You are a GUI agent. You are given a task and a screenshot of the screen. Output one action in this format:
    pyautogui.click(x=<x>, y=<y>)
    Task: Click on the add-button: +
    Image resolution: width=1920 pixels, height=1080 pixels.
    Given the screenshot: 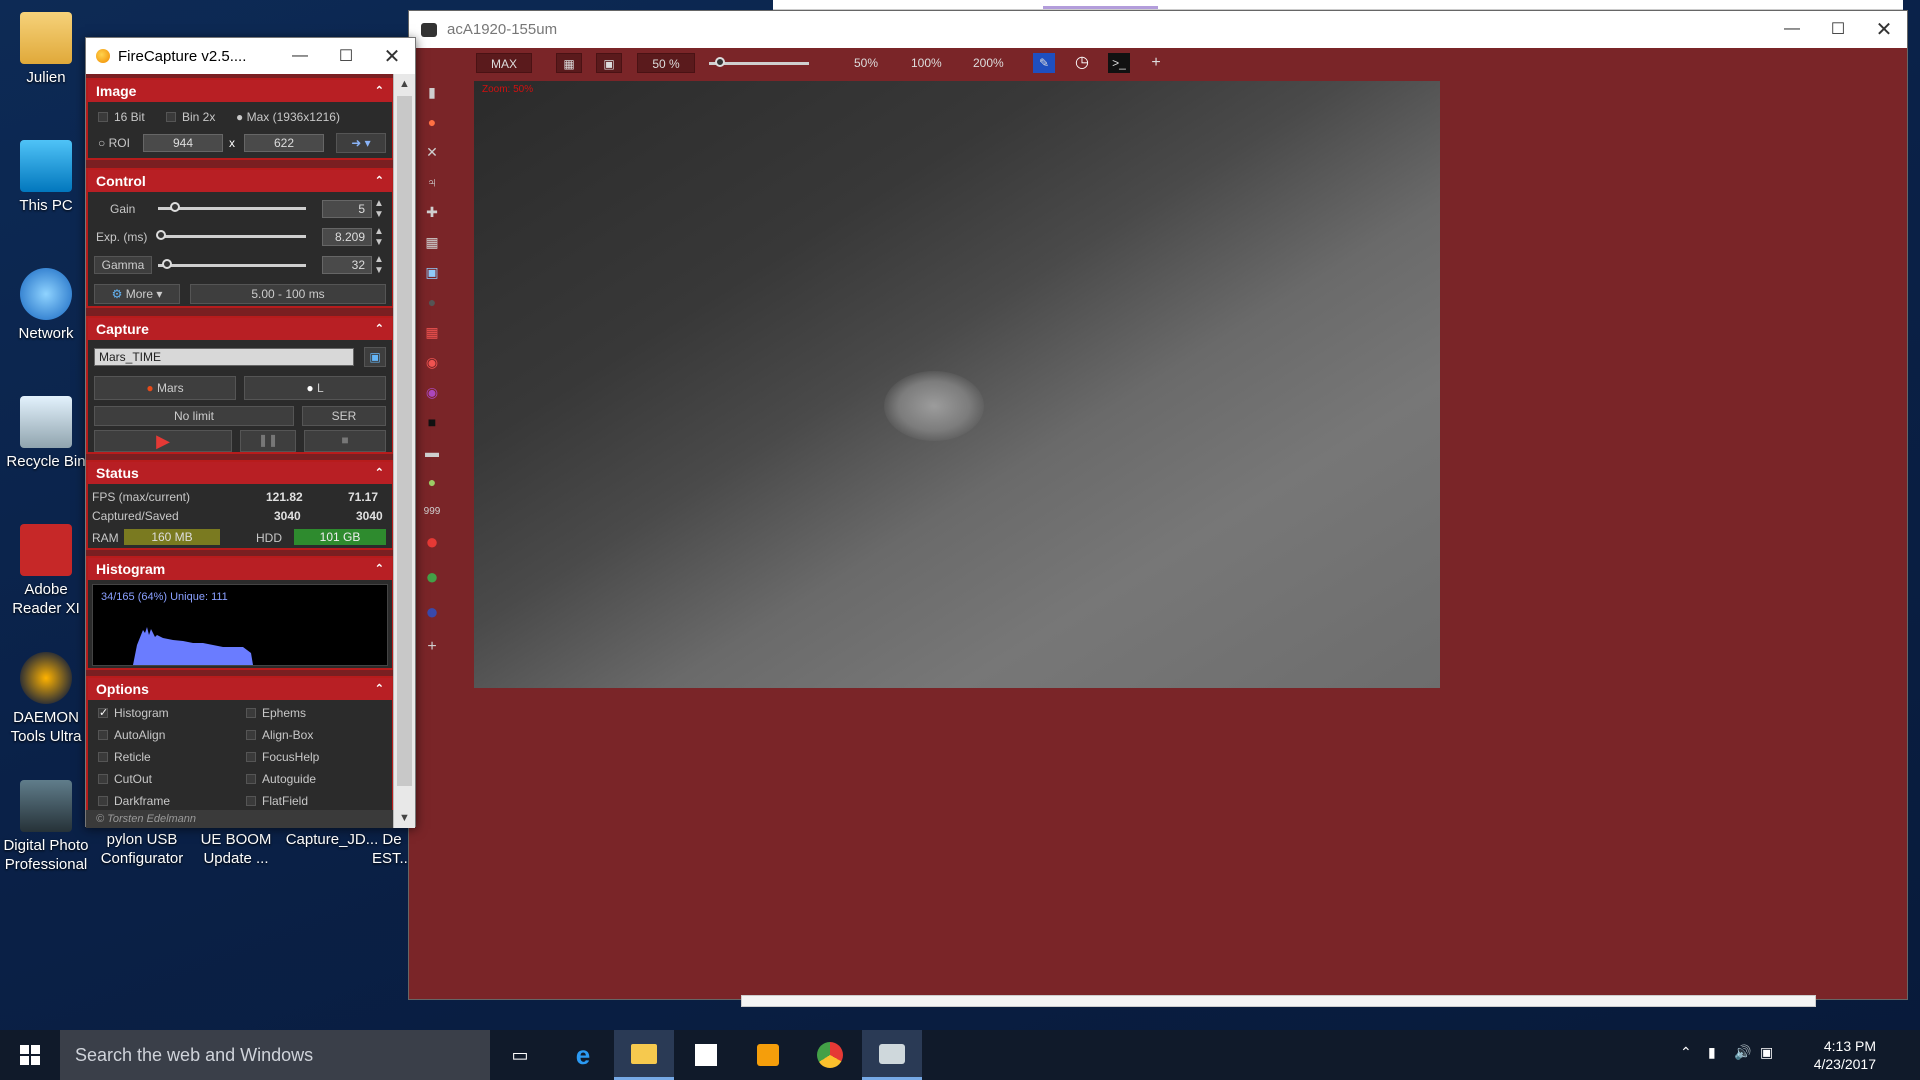 What is the action you would take?
    pyautogui.click(x=1156, y=63)
    